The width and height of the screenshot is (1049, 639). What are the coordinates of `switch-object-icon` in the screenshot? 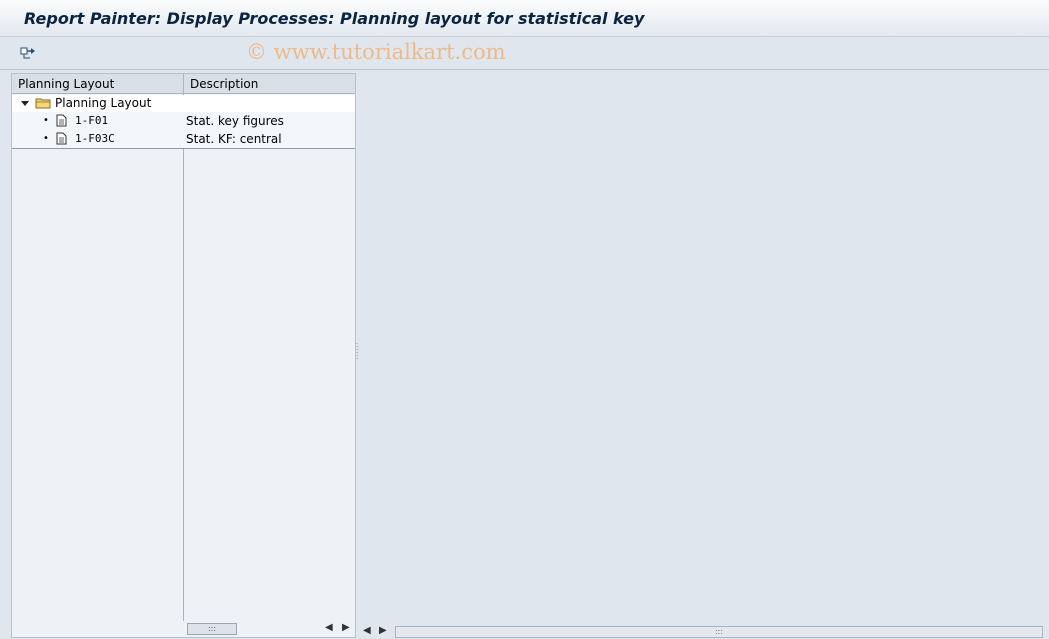 It's located at (29, 53).